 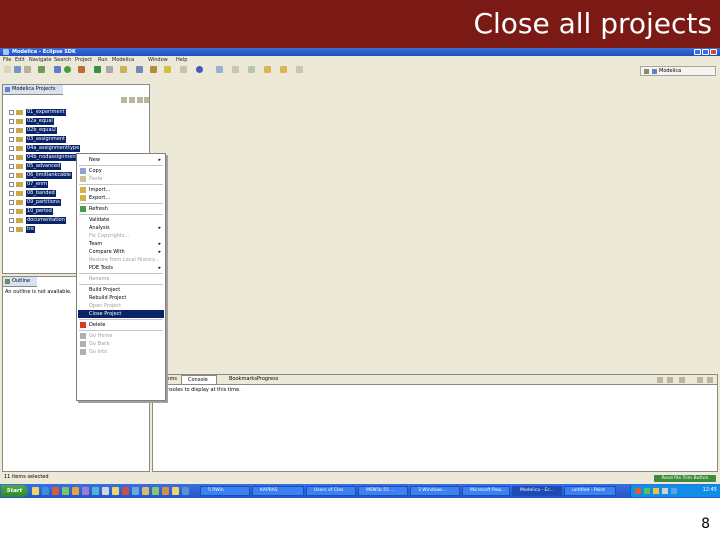 What do you see at coordinates (121, 244) in the screenshot?
I see `menu-item-team: Team ▸` at bounding box center [121, 244].